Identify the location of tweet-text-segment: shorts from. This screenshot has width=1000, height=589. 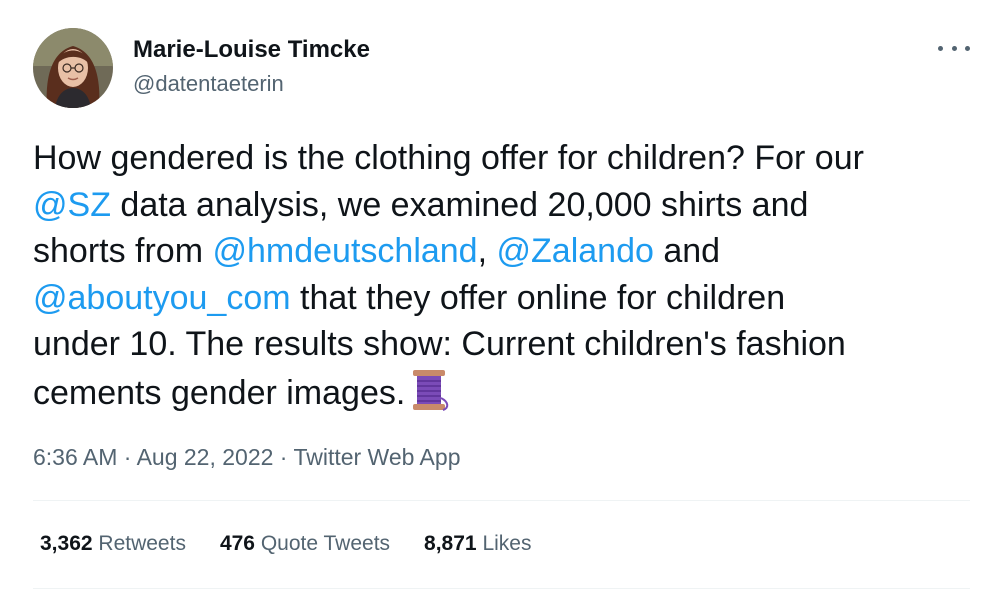
(123, 251).